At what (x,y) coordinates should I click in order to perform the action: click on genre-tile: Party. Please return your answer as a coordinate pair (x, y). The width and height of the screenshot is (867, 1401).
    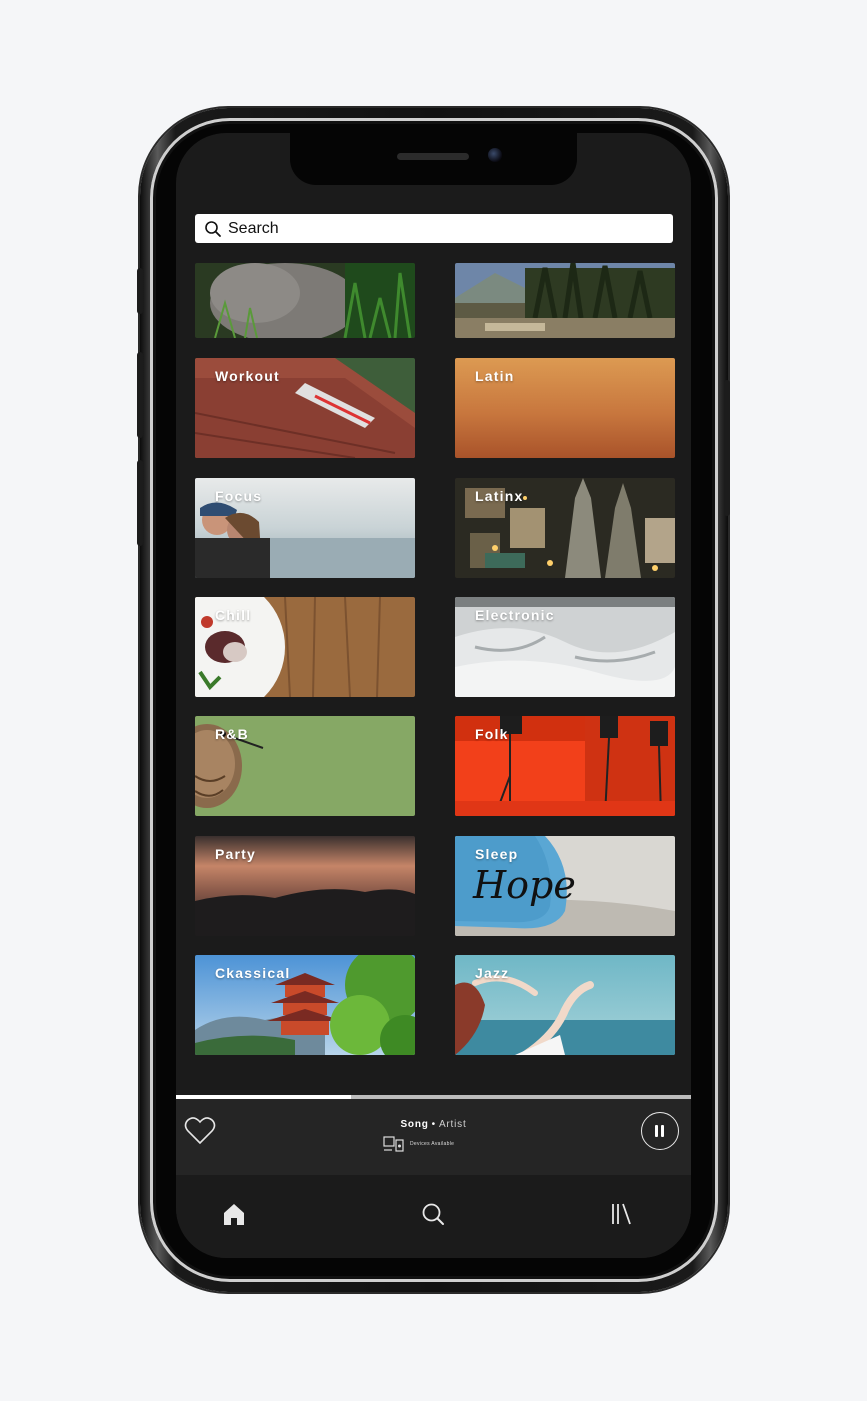
    Looking at the image, I should click on (305, 886).